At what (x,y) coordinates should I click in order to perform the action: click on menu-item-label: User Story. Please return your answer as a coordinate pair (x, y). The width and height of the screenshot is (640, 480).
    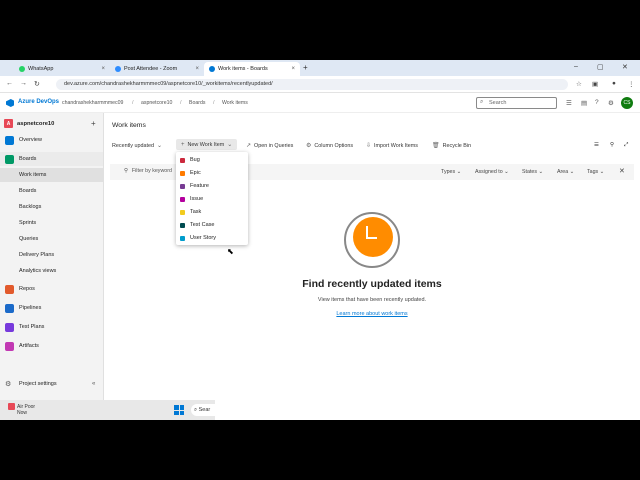
    Looking at the image, I should click on (203, 238).